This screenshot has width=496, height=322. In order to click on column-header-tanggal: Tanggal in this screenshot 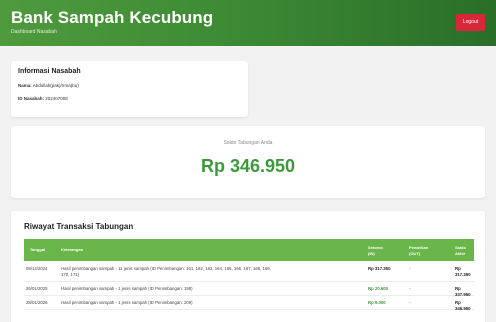, I will do `click(38, 249)`.